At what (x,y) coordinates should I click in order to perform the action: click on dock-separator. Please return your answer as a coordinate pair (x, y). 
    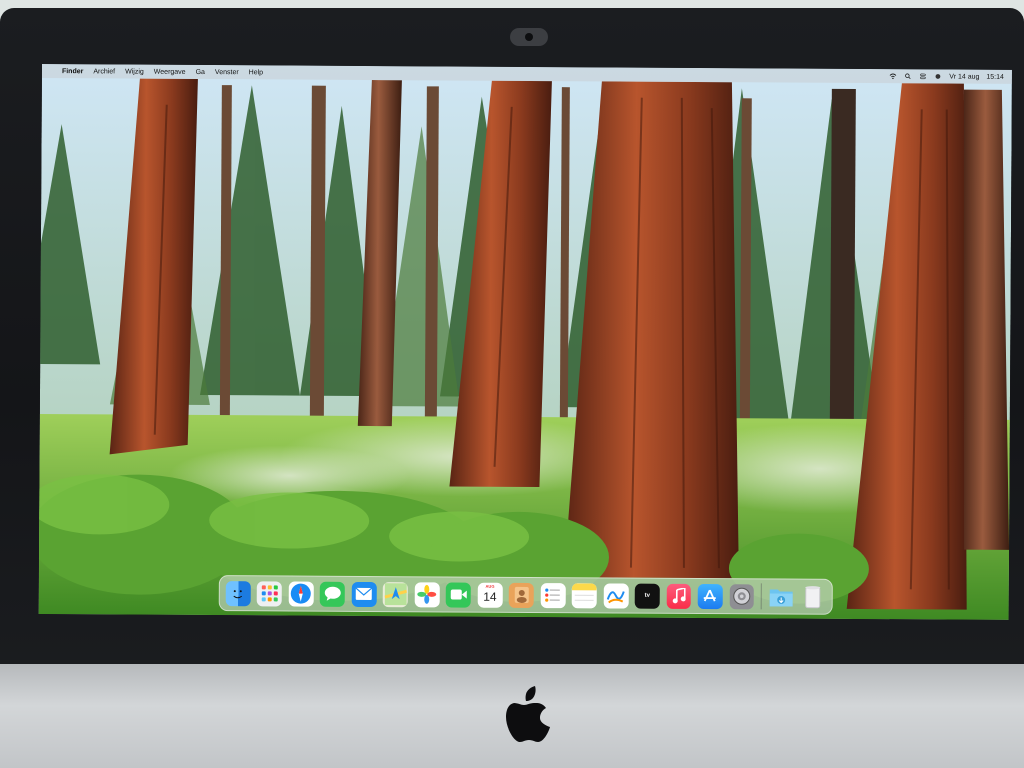
    Looking at the image, I should click on (761, 596).